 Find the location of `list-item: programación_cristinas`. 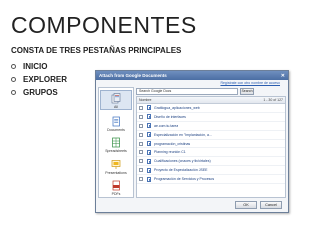

list-item: programación_cristinas is located at coordinates (211, 144).